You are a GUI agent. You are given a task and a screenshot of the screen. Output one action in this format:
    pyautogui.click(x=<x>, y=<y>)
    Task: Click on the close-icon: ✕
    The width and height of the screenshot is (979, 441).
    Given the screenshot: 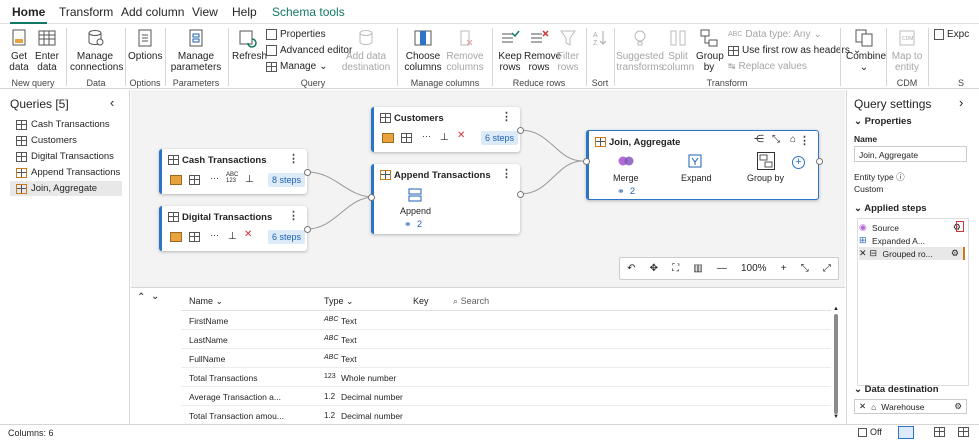 What is the action you would take?
    pyautogui.click(x=862, y=406)
    